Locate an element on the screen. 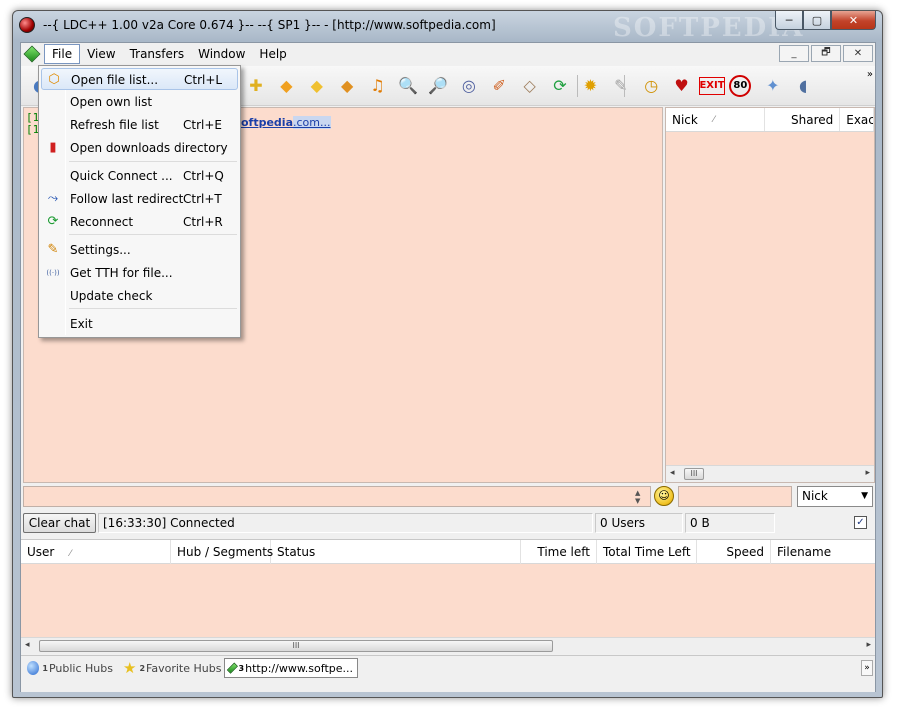  notepad-icon: ✐ is located at coordinates (499, 86).